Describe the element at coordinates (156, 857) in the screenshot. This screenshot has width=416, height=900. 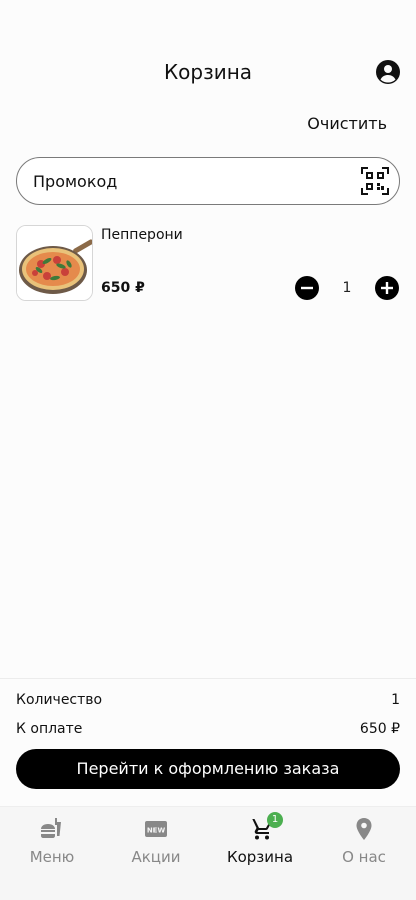
I see `tab-label: Акции` at that location.